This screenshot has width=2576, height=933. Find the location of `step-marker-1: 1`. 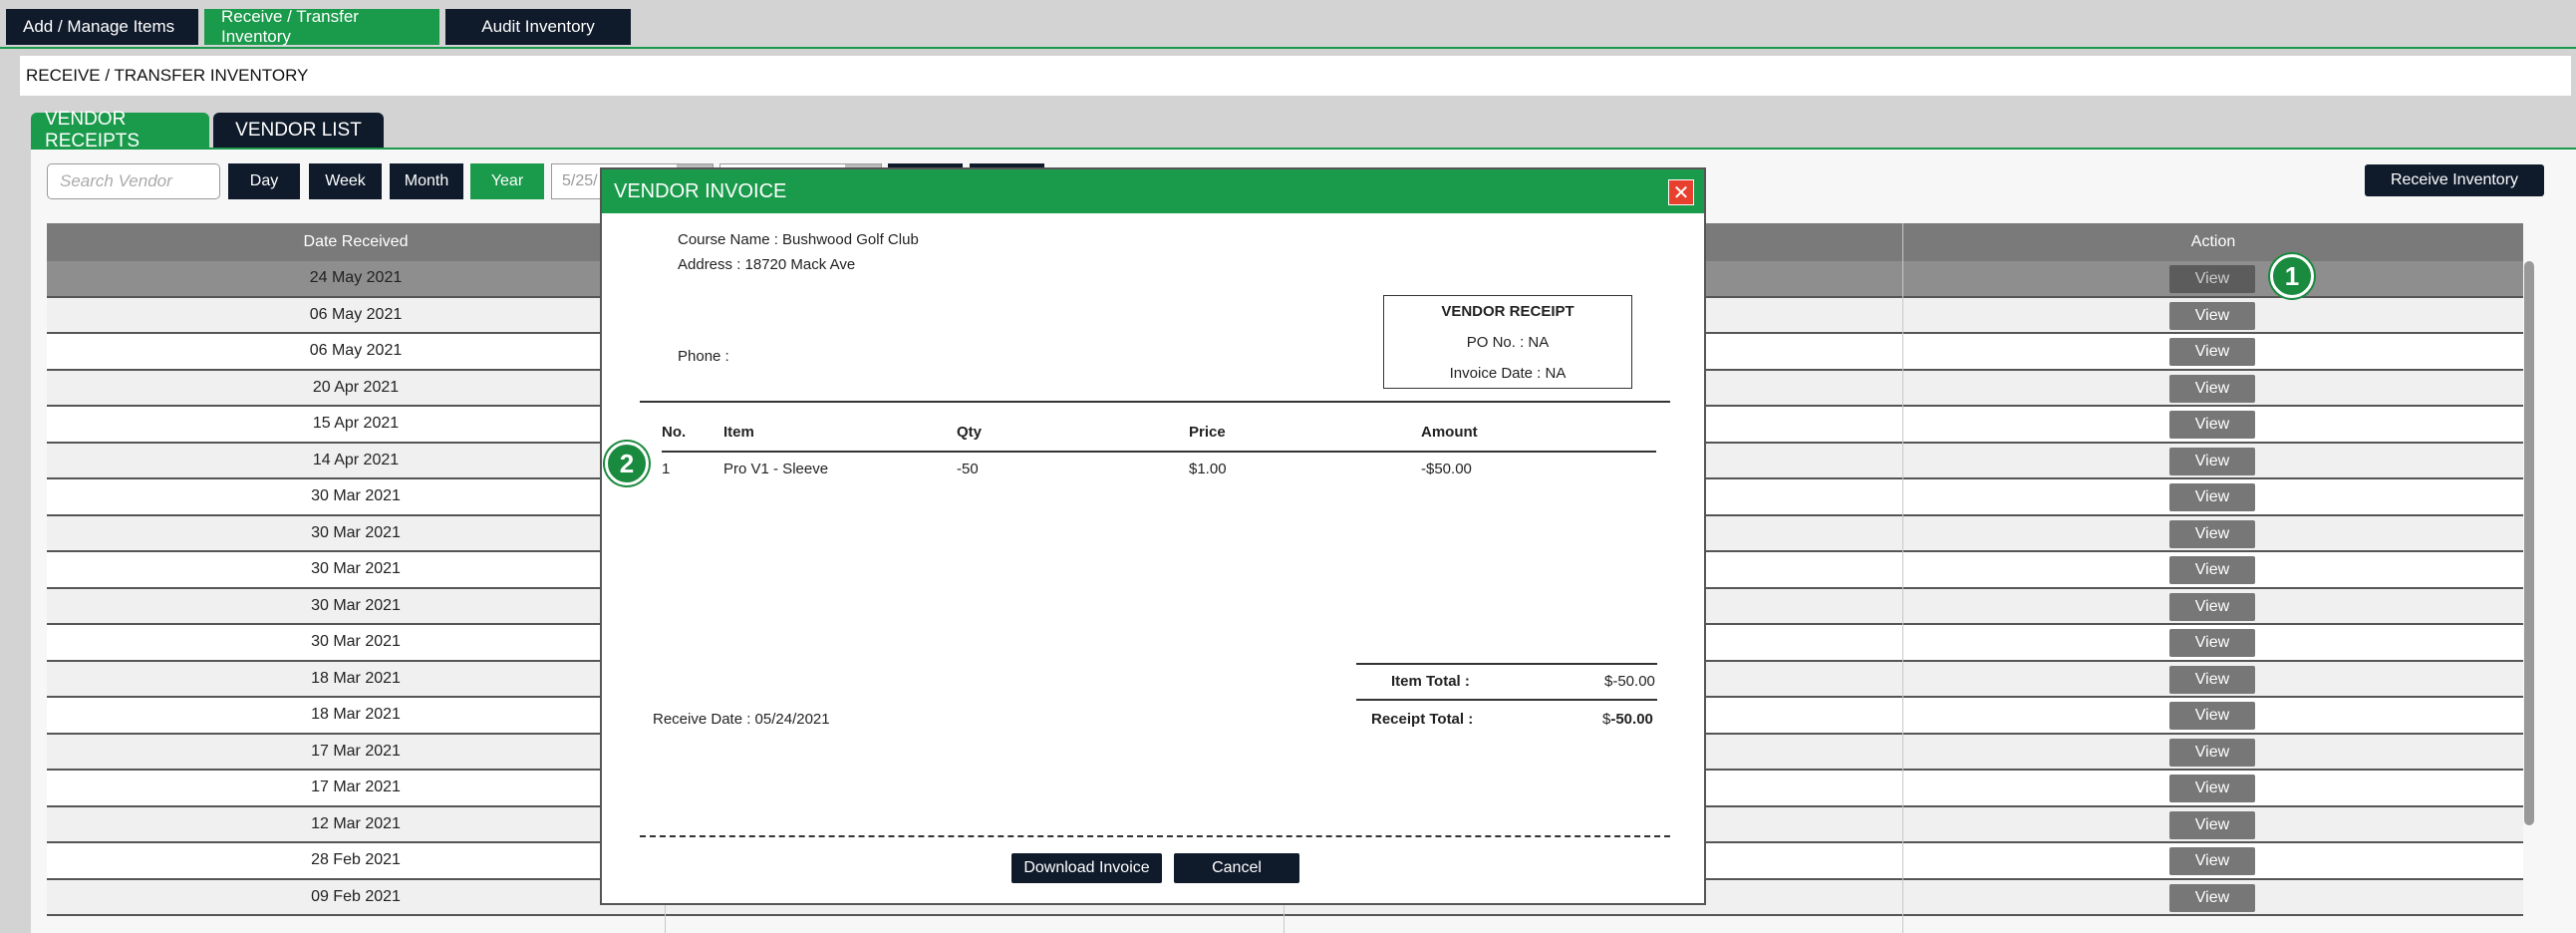

step-marker-1: 1 is located at coordinates (2292, 276).